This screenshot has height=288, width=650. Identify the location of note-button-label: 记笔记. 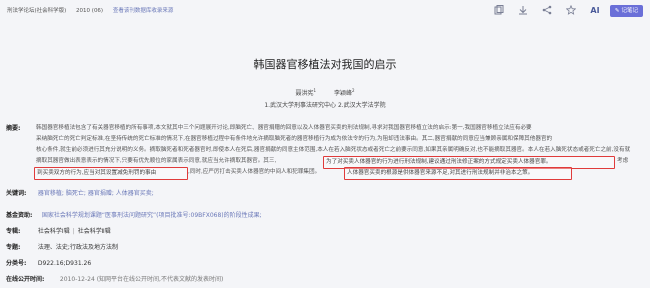
(629, 11).